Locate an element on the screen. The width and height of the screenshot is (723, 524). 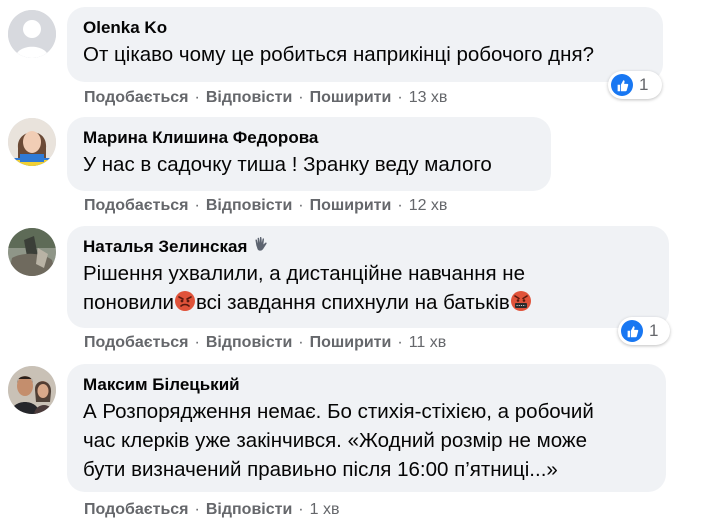
timestamp: 11 хв is located at coordinates (428, 342).